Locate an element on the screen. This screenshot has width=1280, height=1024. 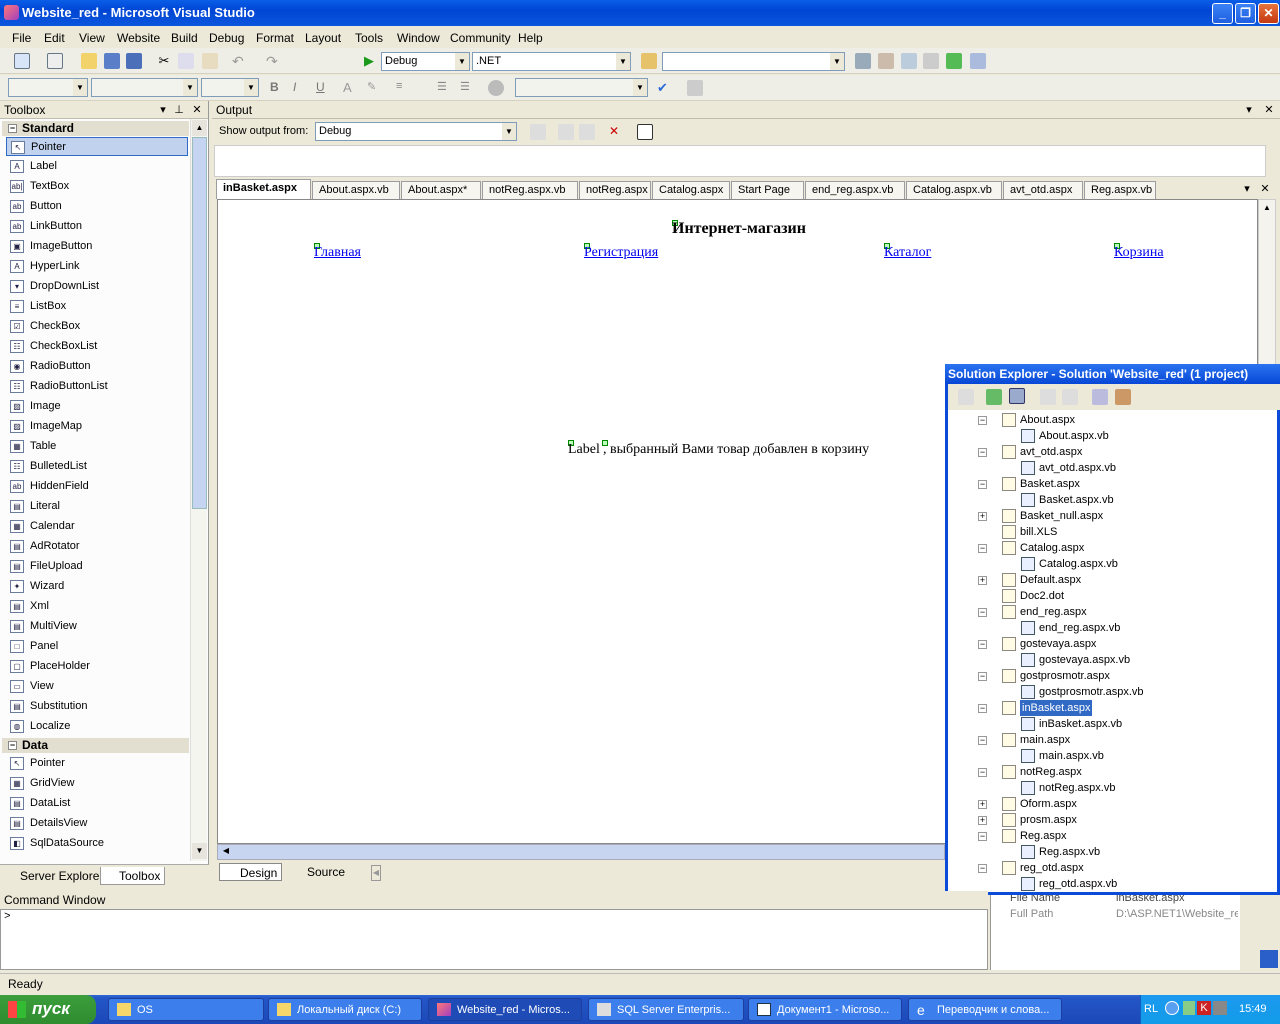
solution-item: About.aspx.vb is located at coordinates (1065, 436).